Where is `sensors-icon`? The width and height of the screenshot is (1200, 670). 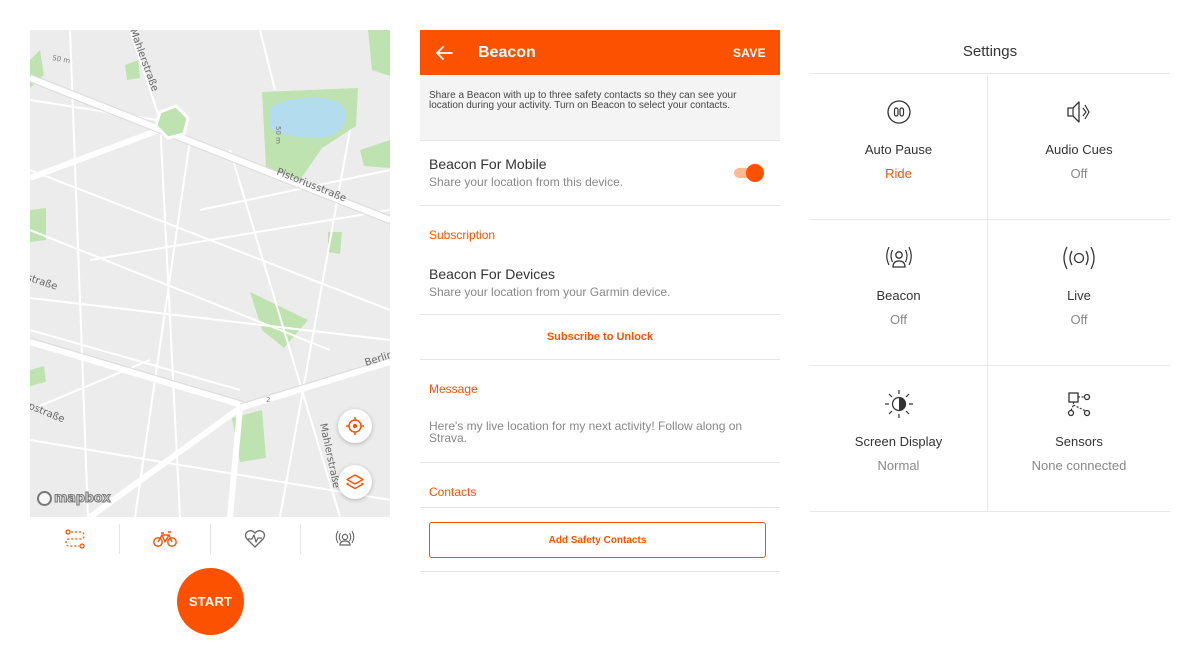
sensors-icon is located at coordinates (1079, 404).